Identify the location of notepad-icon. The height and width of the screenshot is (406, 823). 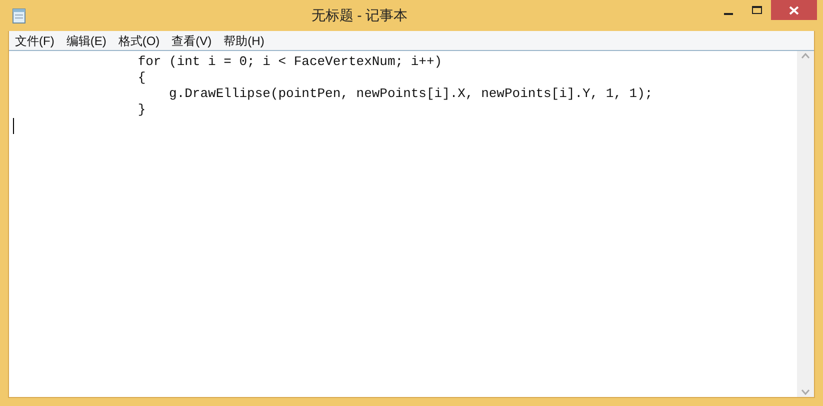
(19, 16).